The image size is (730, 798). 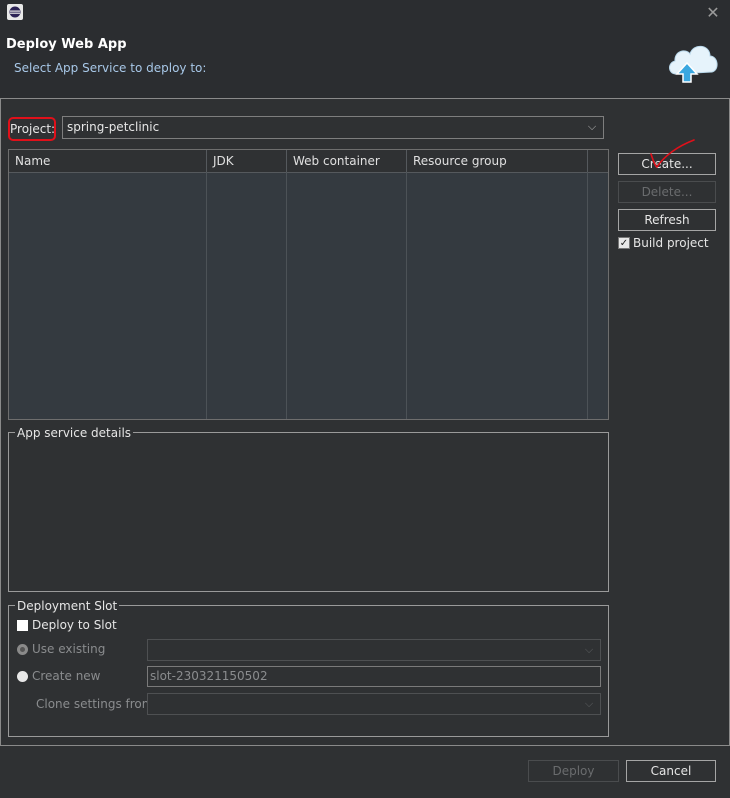 What do you see at coordinates (671, 243) in the screenshot?
I see `build-project-label: Build project` at bounding box center [671, 243].